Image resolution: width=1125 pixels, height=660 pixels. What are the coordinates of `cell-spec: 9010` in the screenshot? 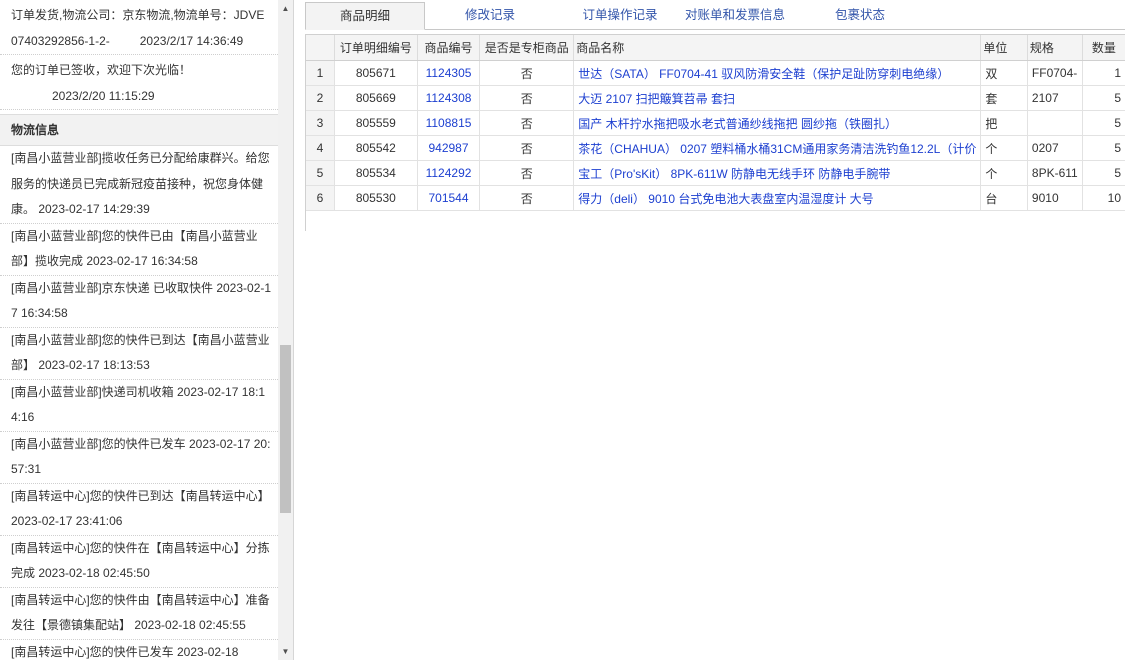 It's located at (1055, 198).